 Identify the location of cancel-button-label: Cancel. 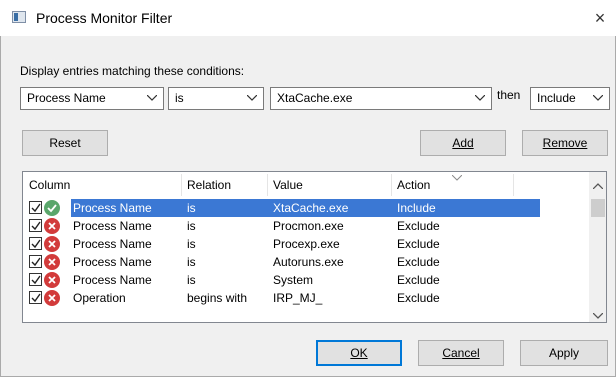
(461, 353).